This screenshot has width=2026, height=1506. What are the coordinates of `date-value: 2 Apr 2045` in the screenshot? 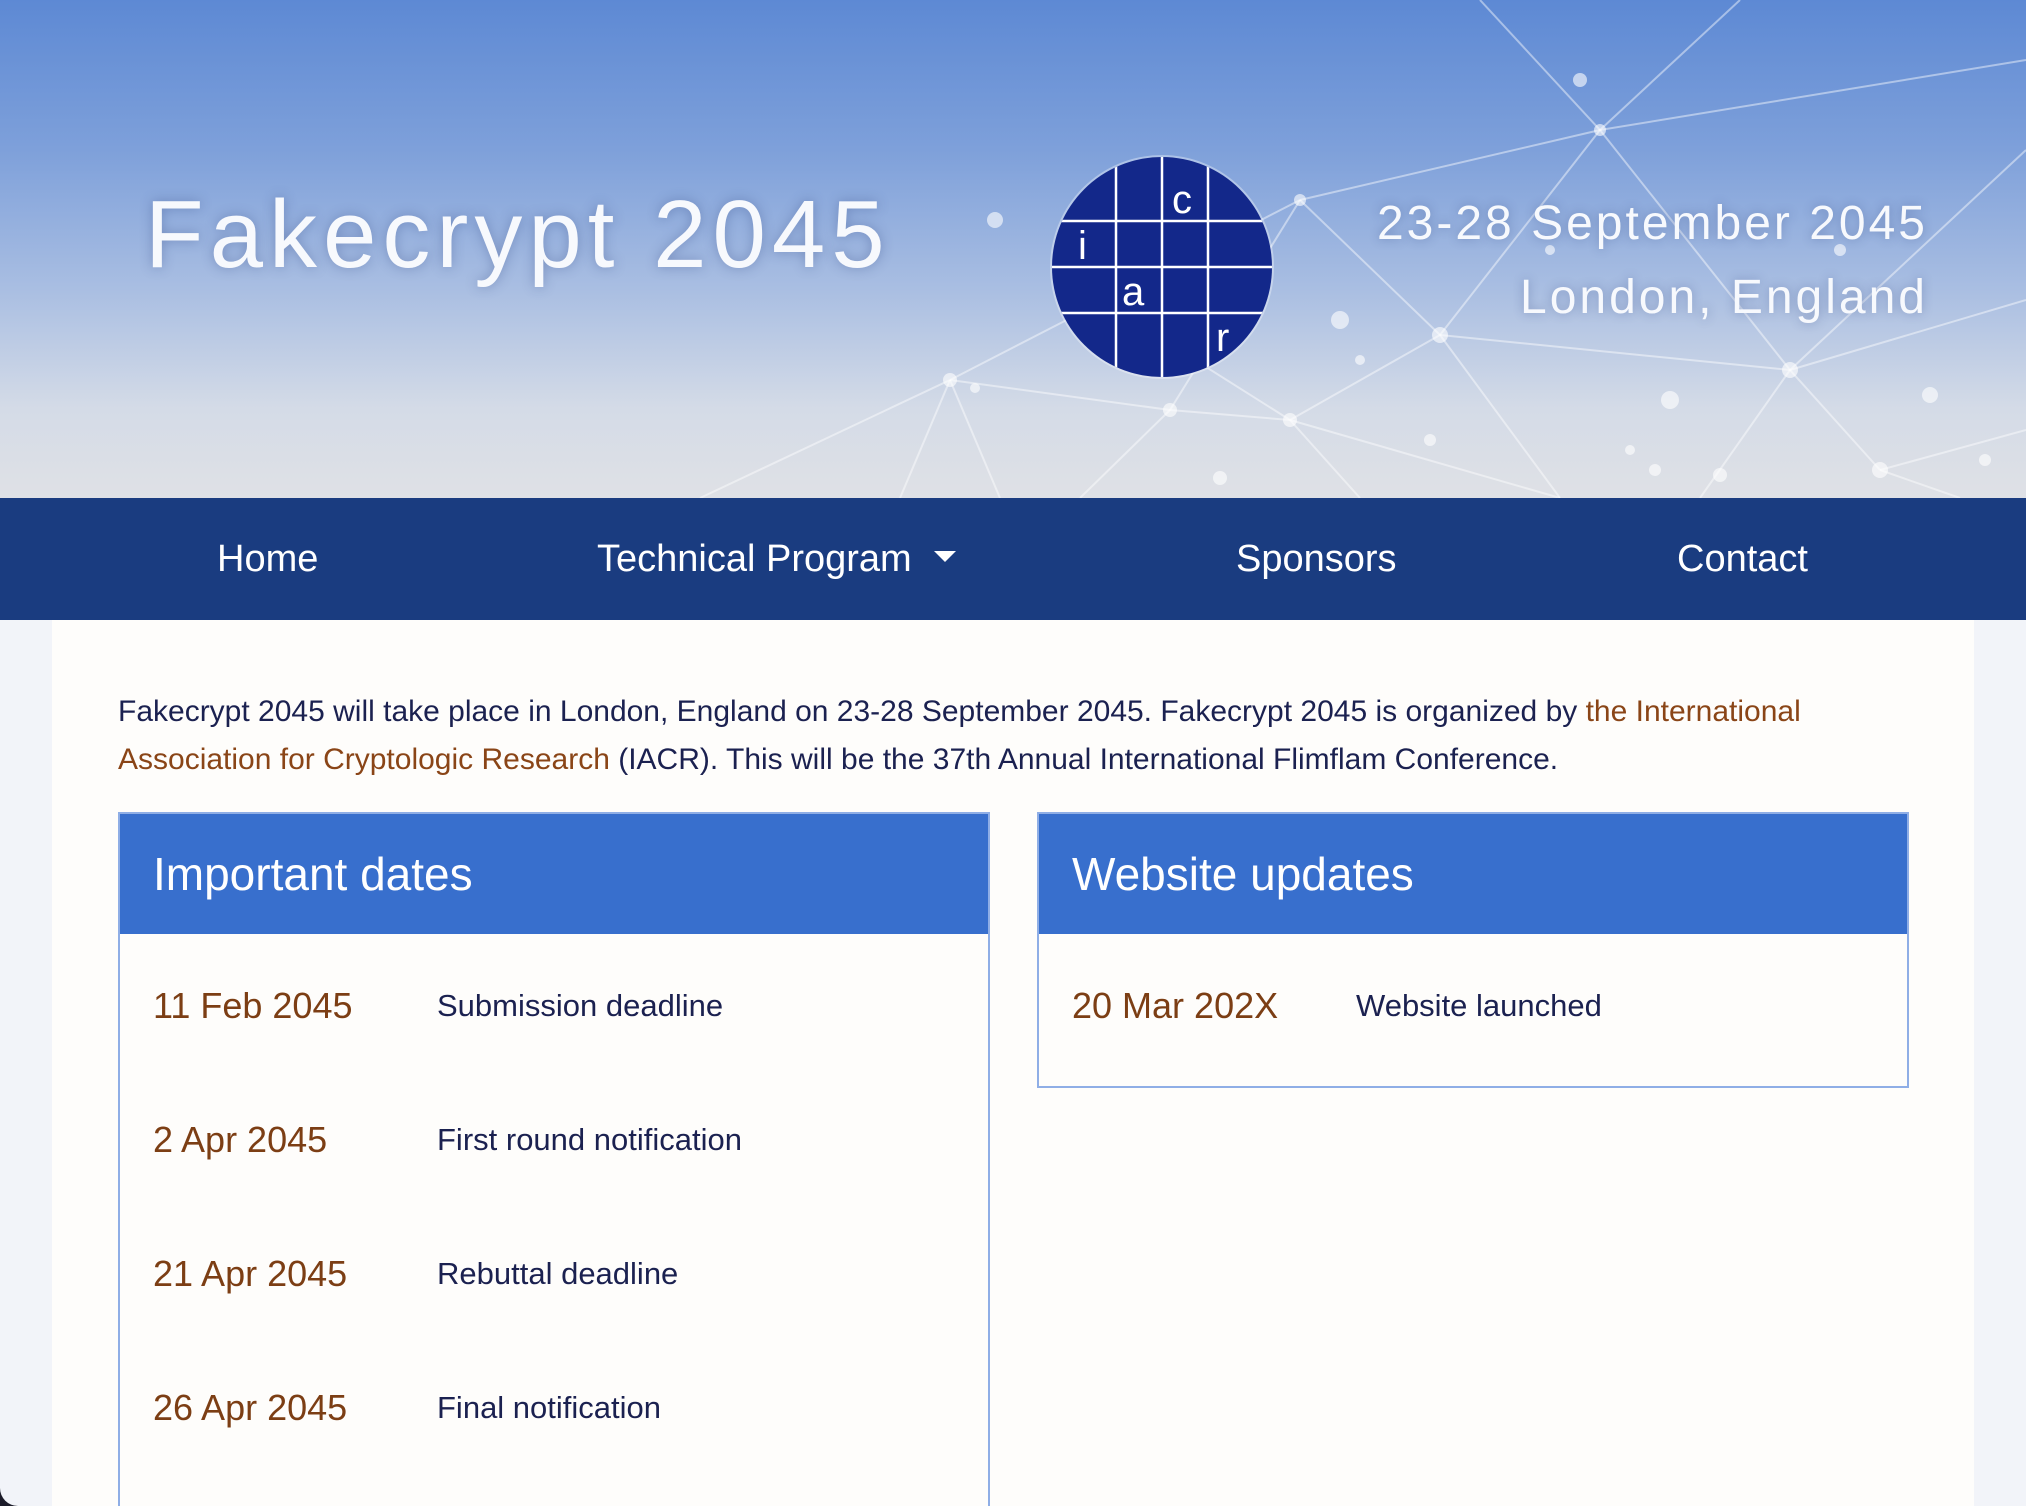 It's located at (240, 1139).